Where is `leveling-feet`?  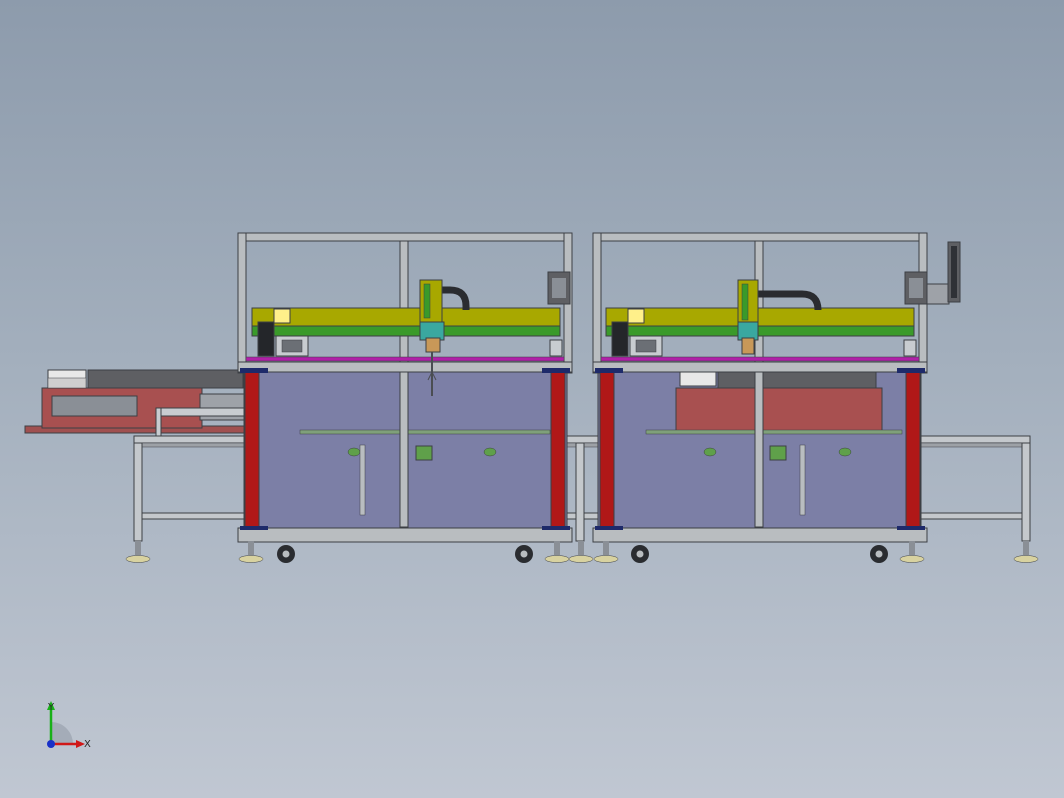 leveling-feet is located at coordinates (582, 552).